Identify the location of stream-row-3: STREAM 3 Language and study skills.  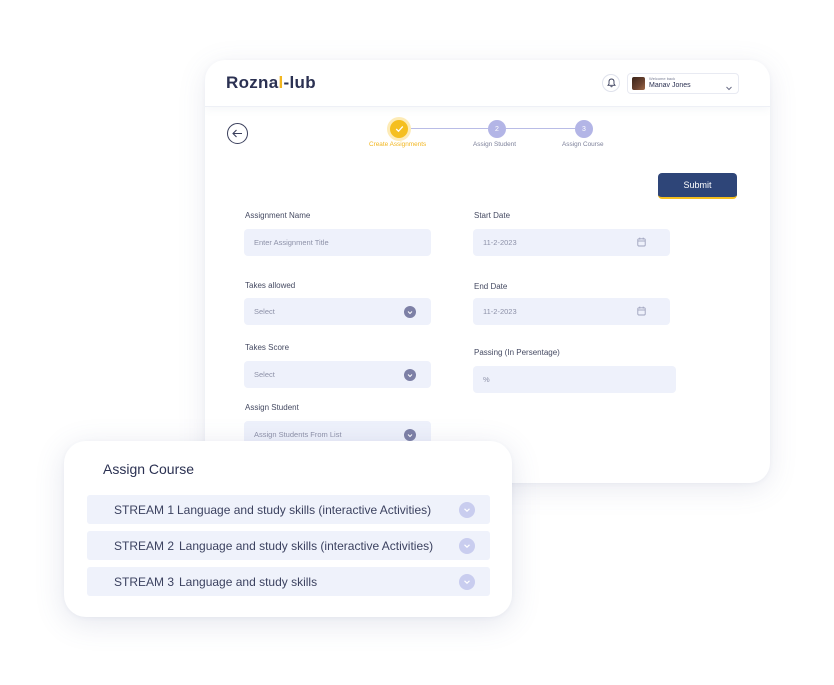
(288, 581).